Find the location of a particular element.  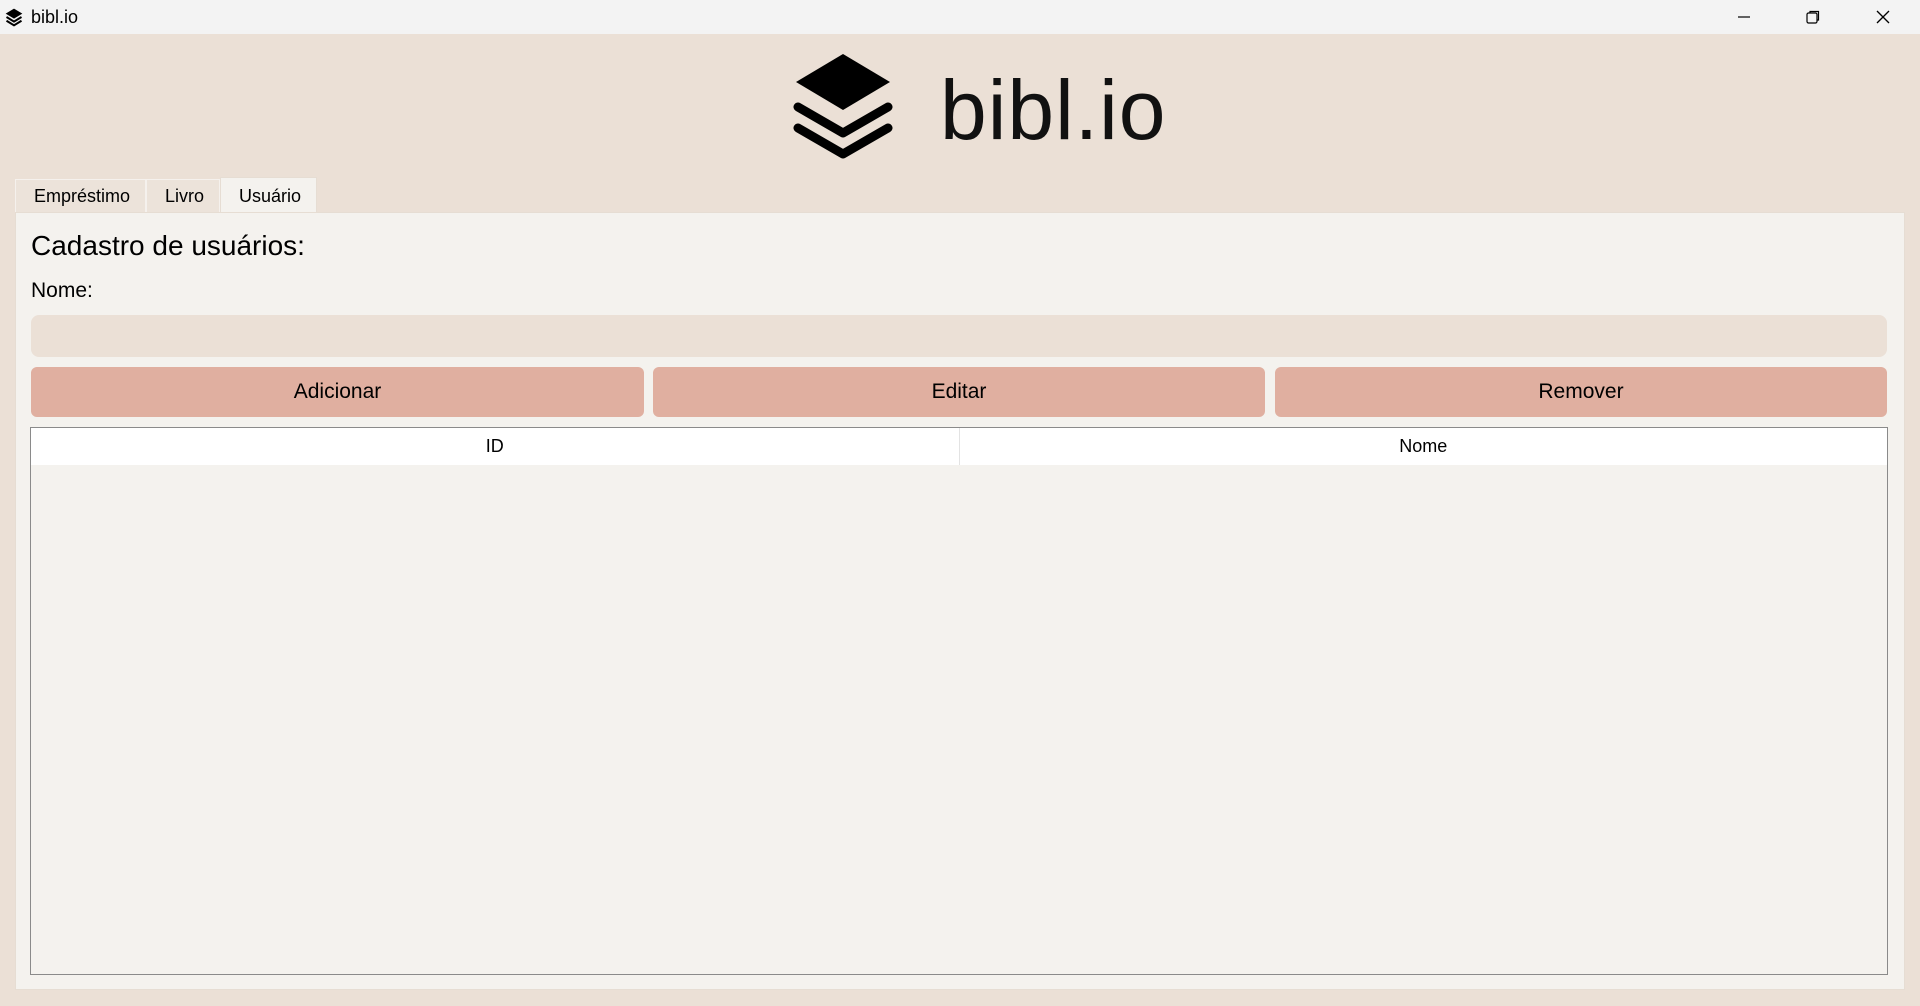

title-bar: bibl.io is located at coordinates (960, 17).